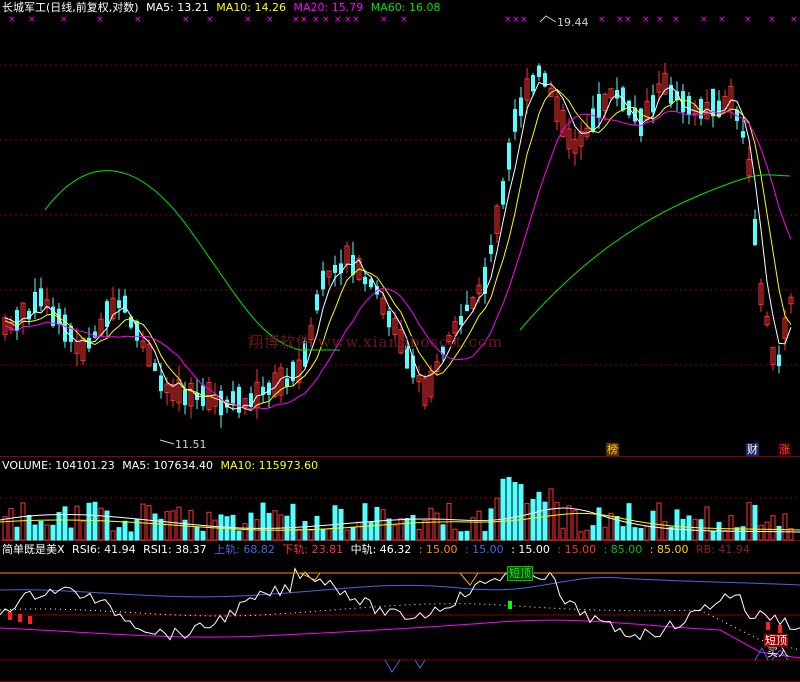 The width and height of the screenshot is (800, 682). I want to click on high-price-leader, so click(548, 19).